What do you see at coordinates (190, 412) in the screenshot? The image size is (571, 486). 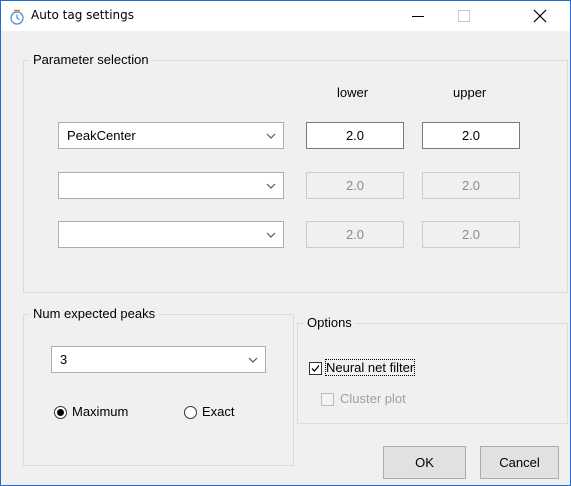 I see `exact-radio` at bounding box center [190, 412].